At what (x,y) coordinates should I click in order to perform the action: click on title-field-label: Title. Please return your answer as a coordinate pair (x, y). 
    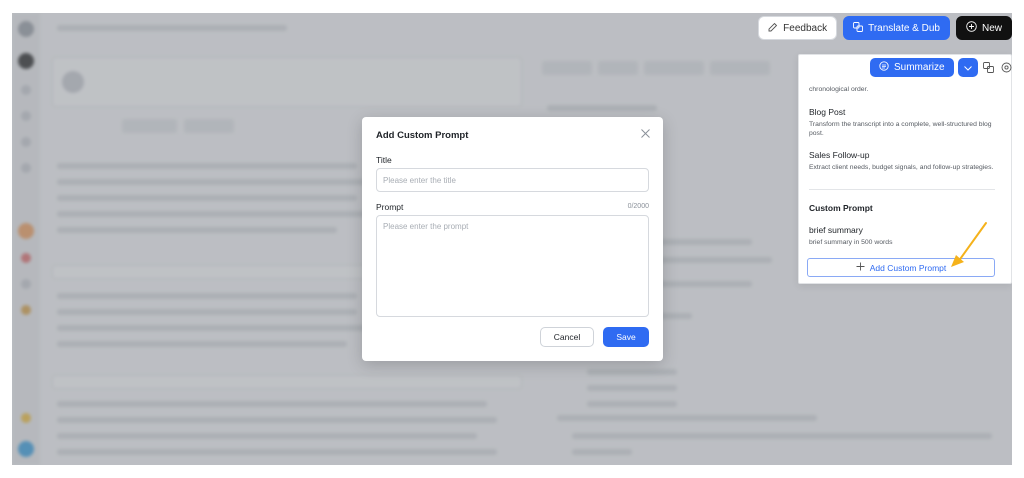
    Looking at the image, I should click on (384, 160).